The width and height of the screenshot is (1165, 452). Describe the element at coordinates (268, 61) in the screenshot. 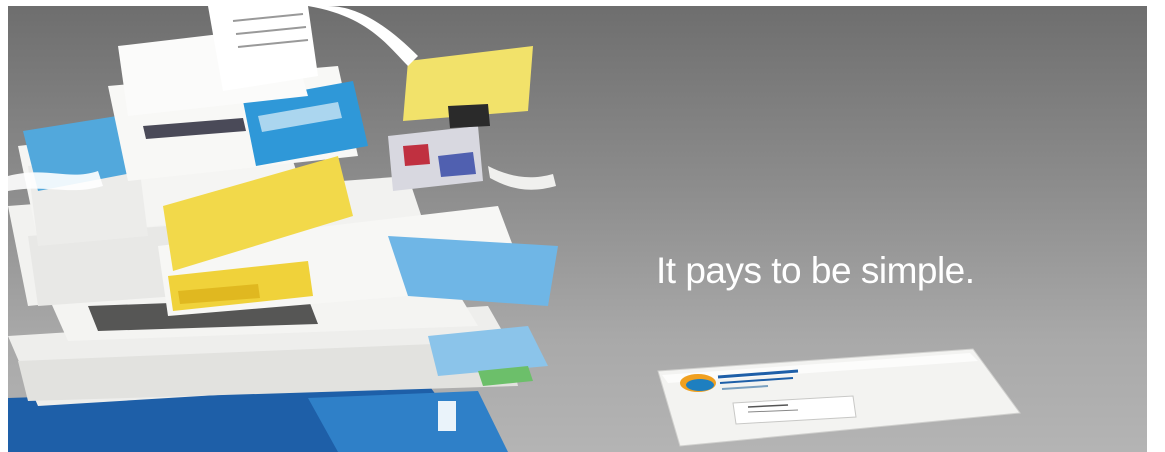

I see `receipt-roll` at that location.